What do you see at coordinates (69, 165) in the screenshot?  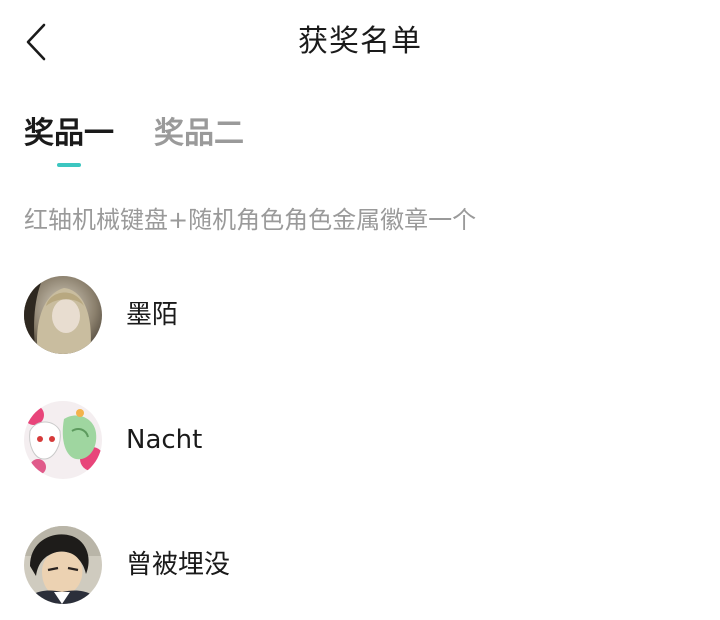 I see `active-tab-indicator` at bounding box center [69, 165].